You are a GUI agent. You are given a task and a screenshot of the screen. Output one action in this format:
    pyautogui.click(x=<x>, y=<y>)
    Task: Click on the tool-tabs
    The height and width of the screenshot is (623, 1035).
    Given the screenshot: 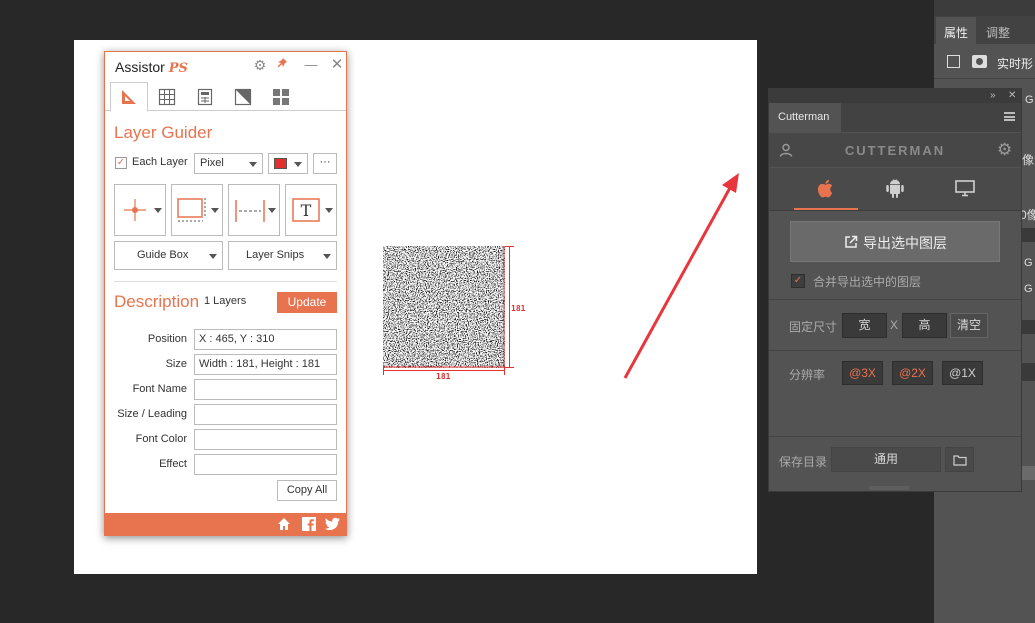 What is the action you would take?
    pyautogui.click(x=225, y=97)
    